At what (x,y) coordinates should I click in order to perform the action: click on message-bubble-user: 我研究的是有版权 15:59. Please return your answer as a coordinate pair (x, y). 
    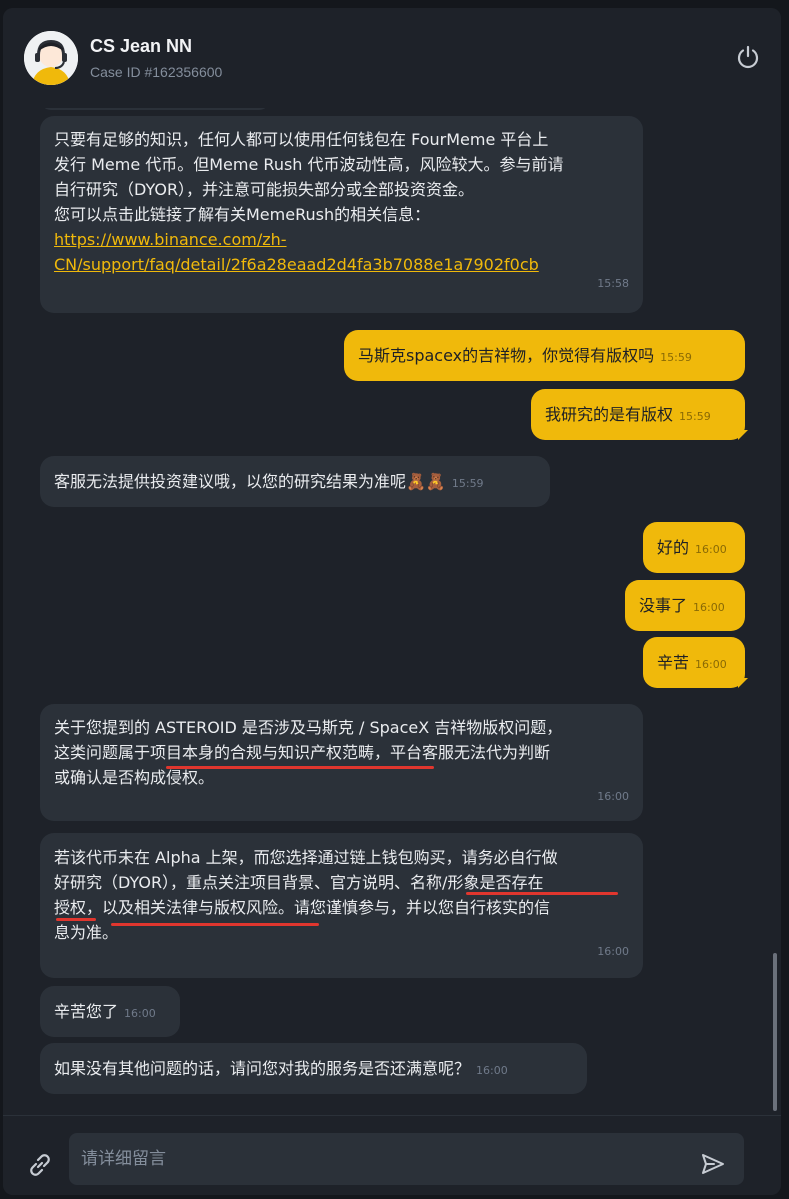
    Looking at the image, I should click on (638, 414).